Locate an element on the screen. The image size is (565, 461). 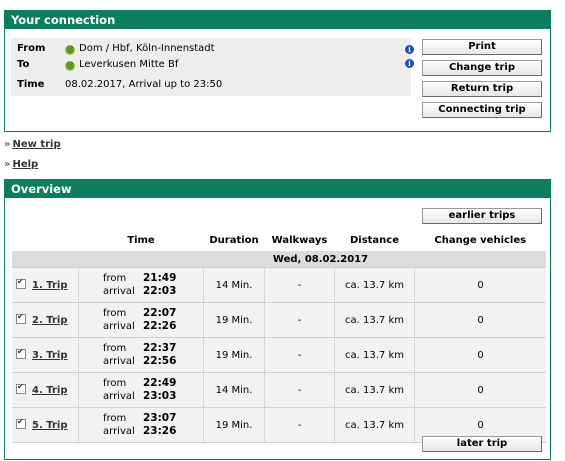
arrival-time: 22:03 is located at coordinates (160, 291).